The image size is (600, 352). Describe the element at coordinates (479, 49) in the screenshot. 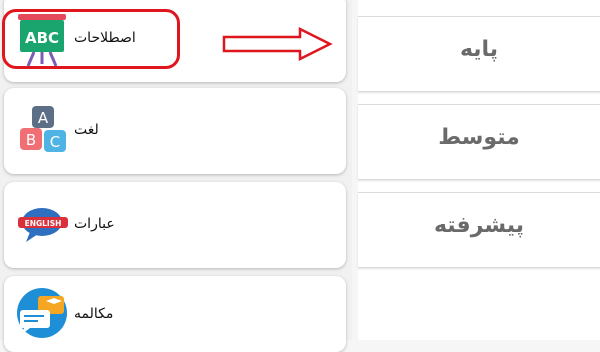

I see `level-label-basic: پایه` at that location.